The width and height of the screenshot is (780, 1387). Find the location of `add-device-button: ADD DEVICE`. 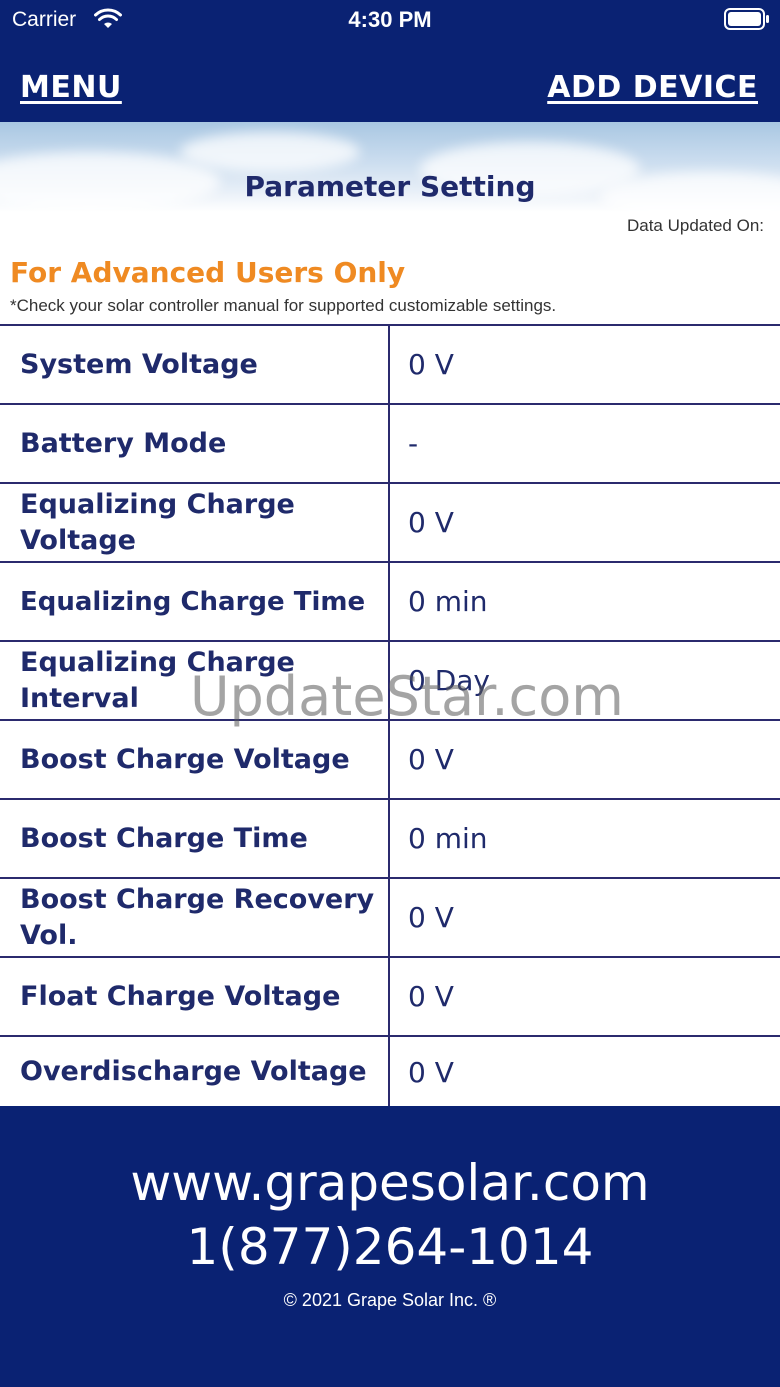

add-device-button: ADD DEVICE is located at coordinates (652, 87).